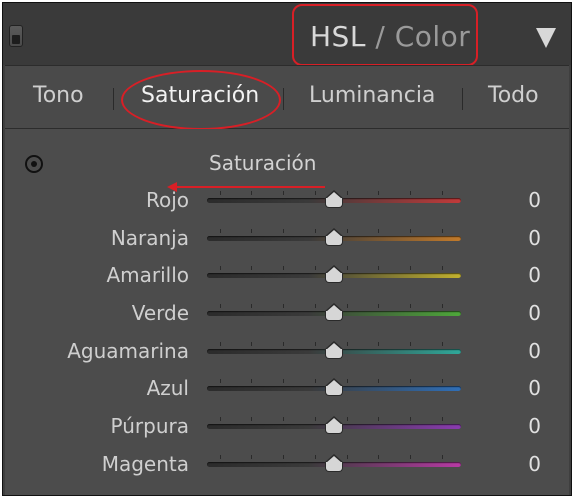  I want to click on slider-label: Aguamarina, so click(128, 351).